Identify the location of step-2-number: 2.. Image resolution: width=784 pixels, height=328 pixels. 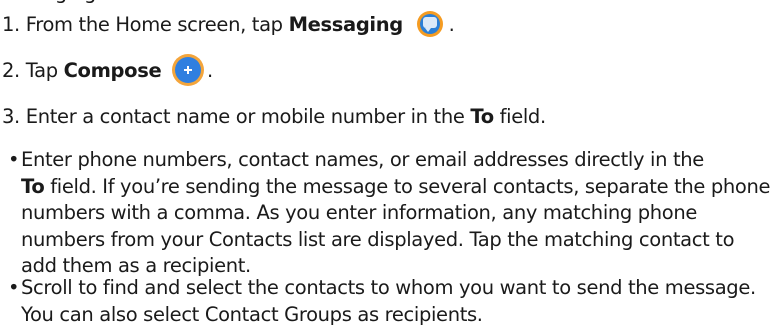
(11, 70).